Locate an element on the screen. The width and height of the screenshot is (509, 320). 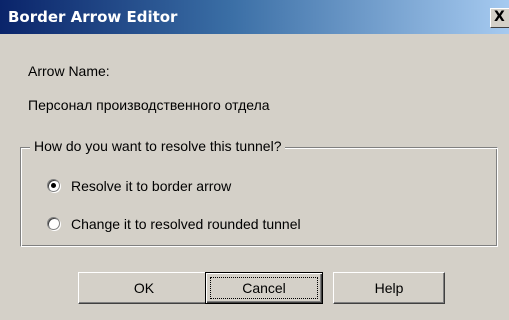
radio-button-unselected is located at coordinates (53, 223).